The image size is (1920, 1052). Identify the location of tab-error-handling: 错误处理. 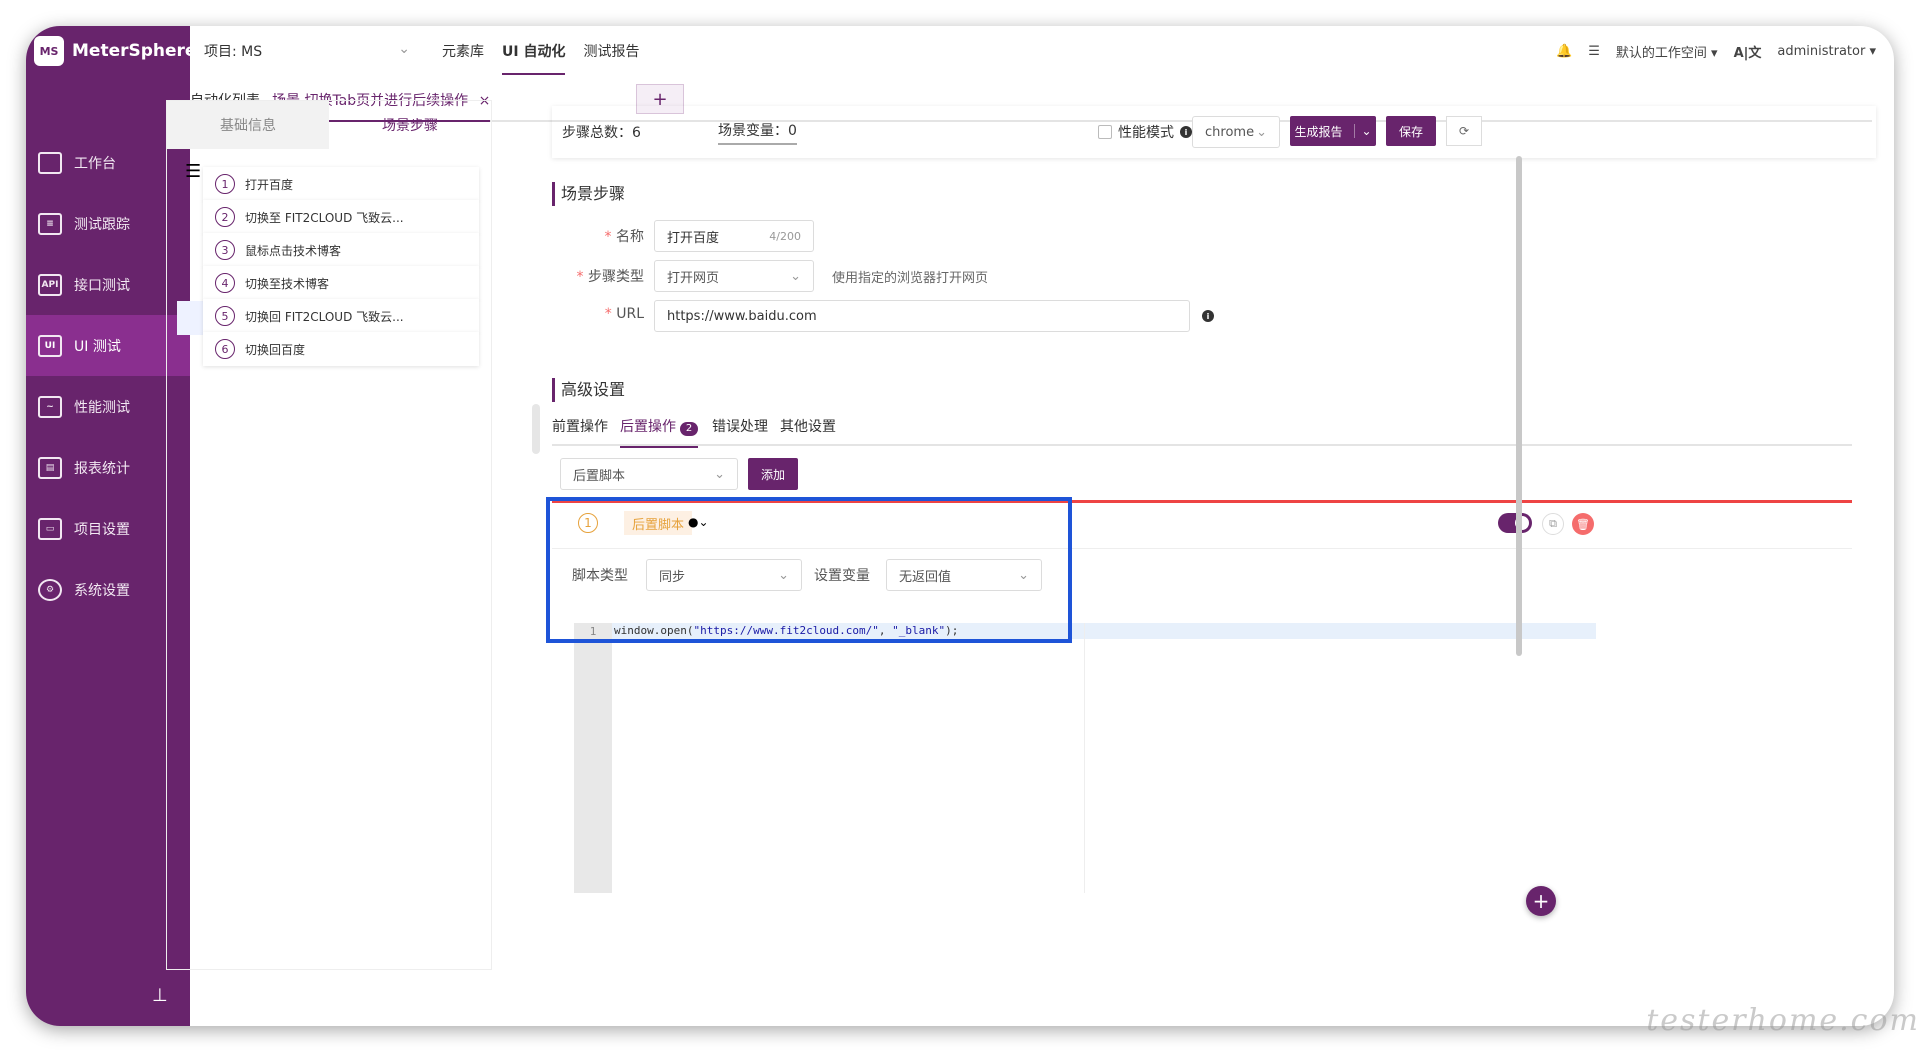
(740, 426).